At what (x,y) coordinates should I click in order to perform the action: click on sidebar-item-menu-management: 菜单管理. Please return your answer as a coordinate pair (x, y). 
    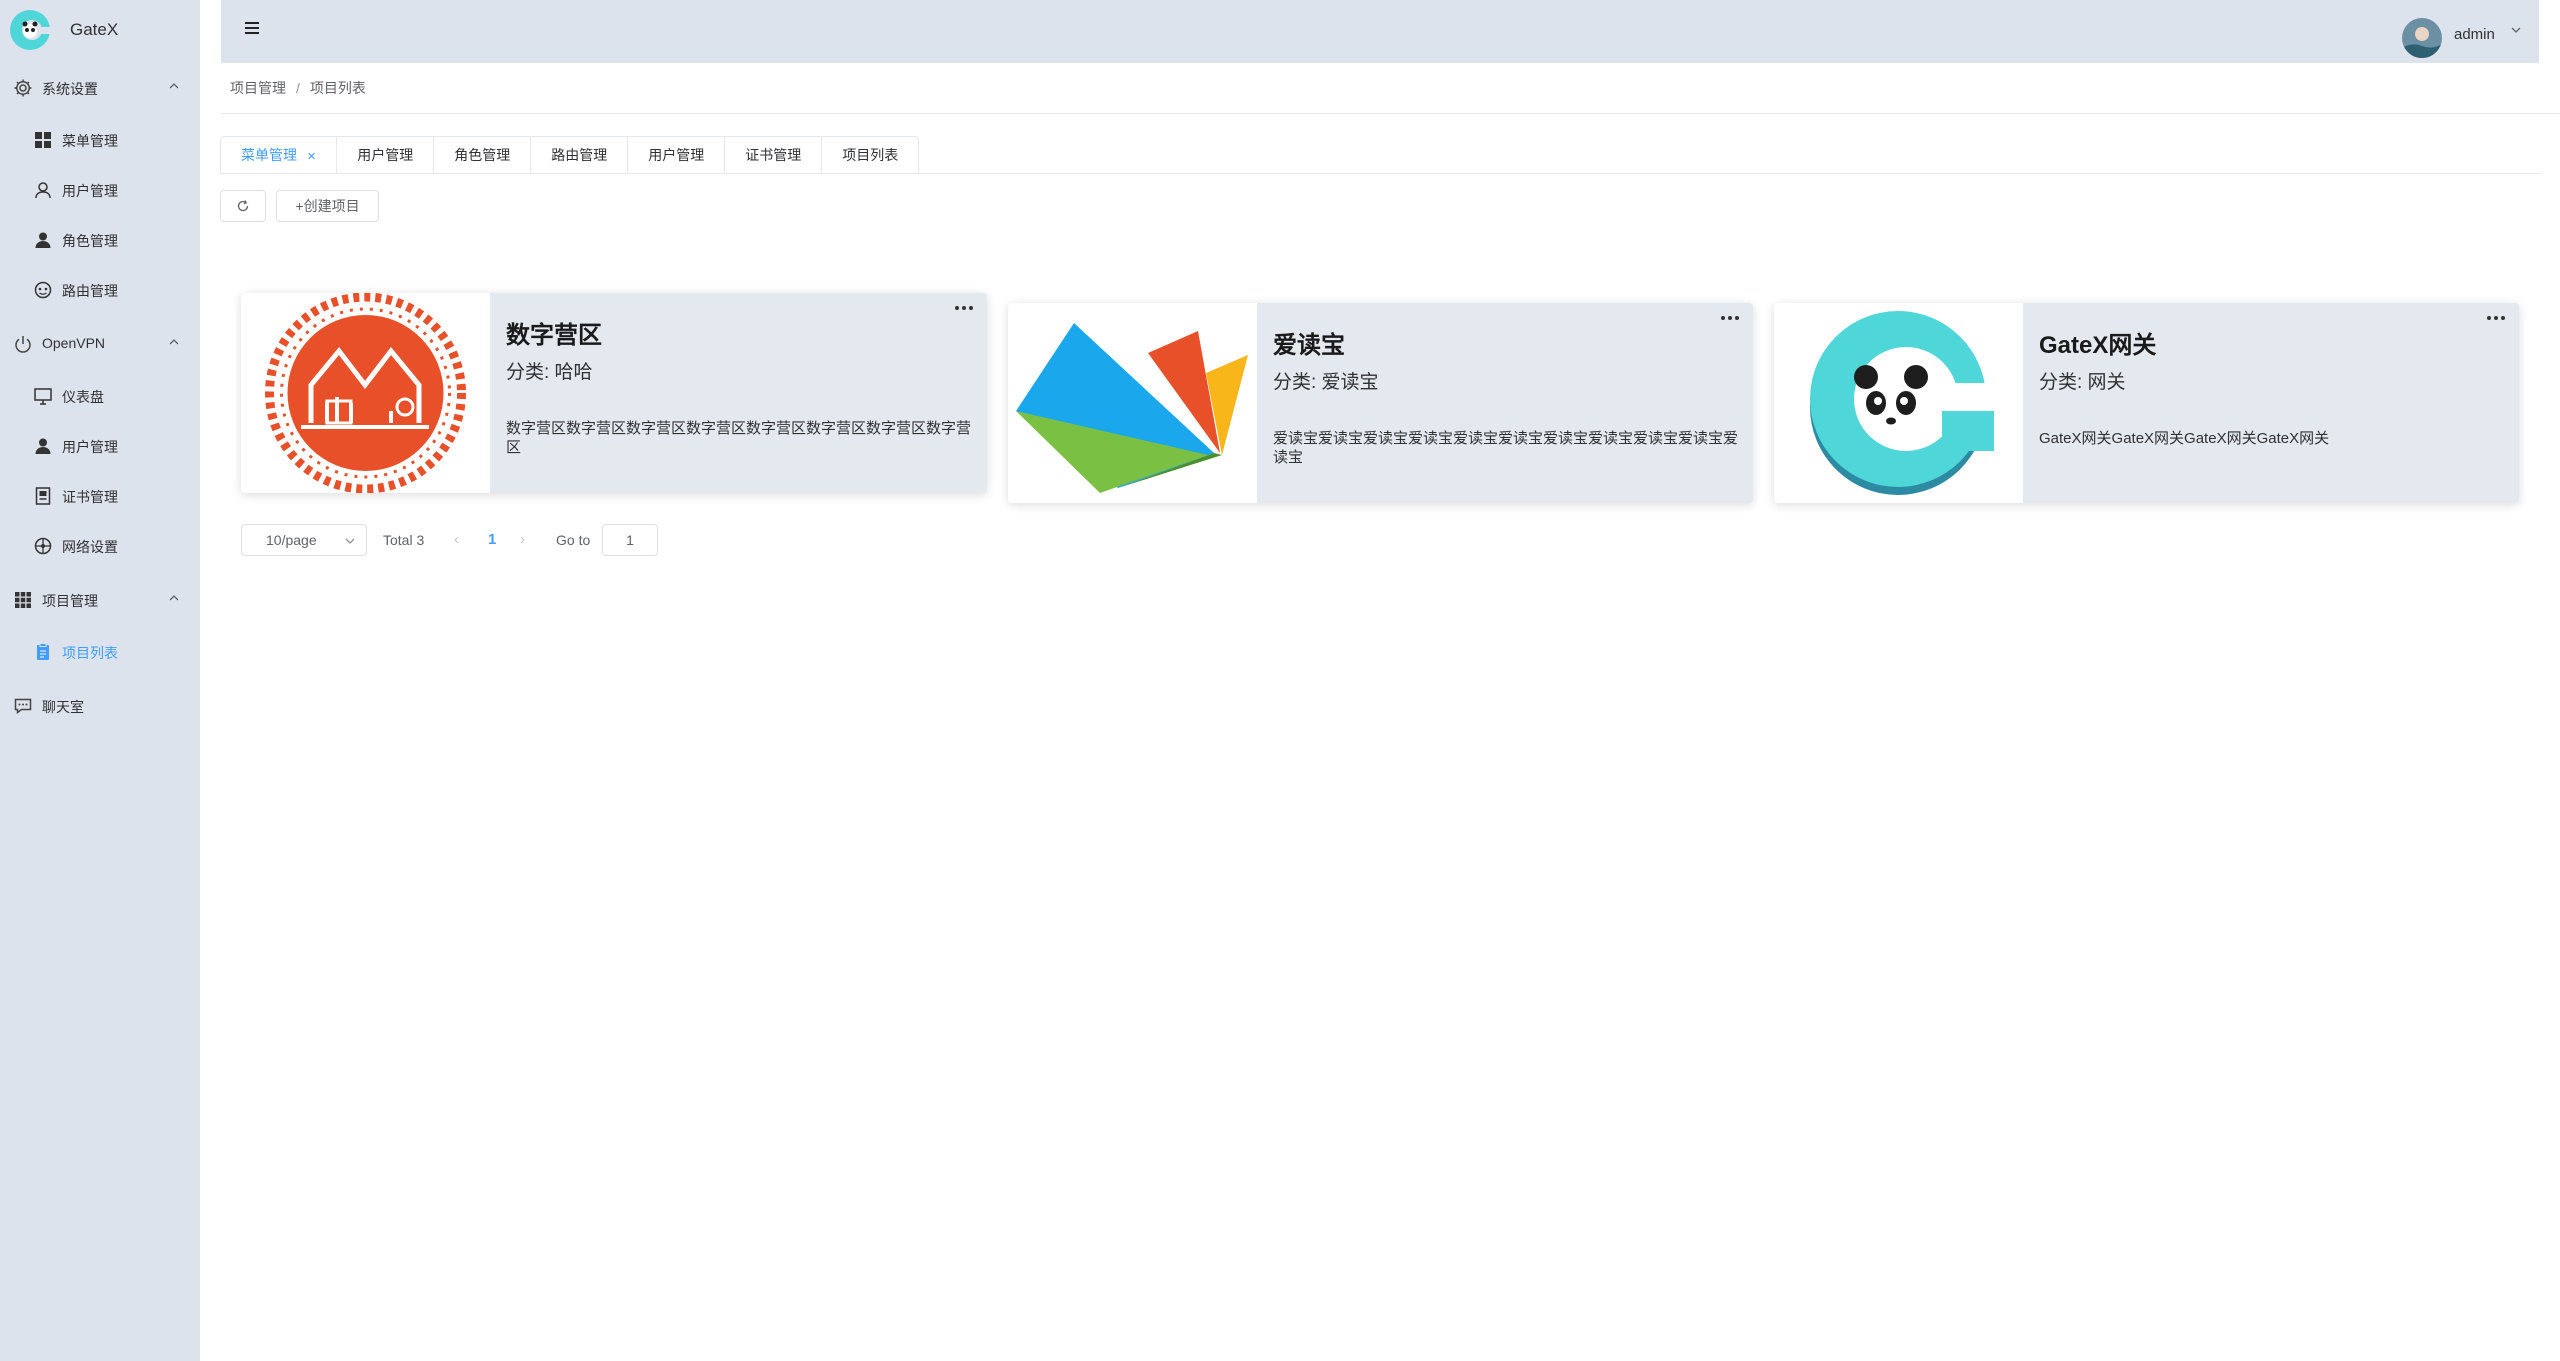
    Looking at the image, I should click on (100, 140).